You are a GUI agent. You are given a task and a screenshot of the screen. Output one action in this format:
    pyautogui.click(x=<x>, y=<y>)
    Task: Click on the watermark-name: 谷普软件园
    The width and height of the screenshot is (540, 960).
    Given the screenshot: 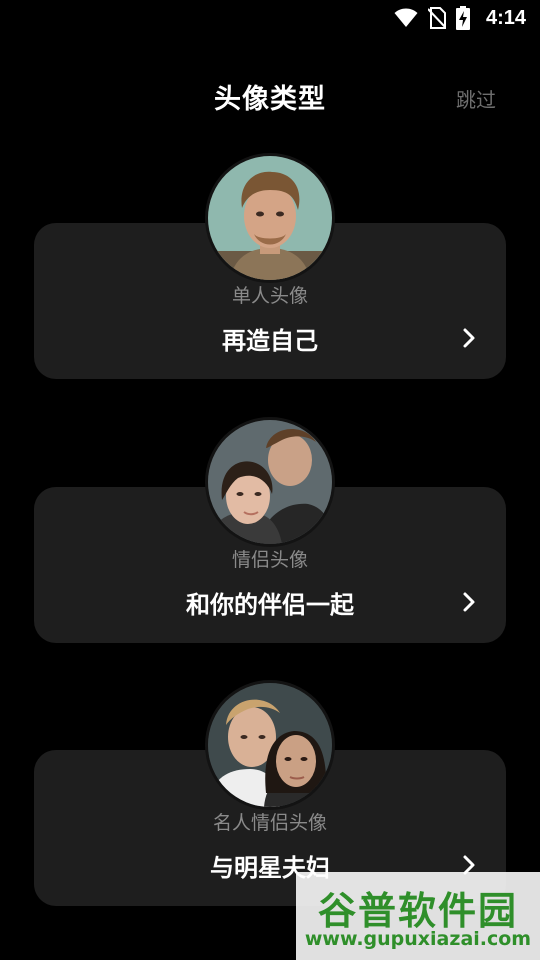 What is the action you would take?
    pyautogui.click(x=417, y=911)
    